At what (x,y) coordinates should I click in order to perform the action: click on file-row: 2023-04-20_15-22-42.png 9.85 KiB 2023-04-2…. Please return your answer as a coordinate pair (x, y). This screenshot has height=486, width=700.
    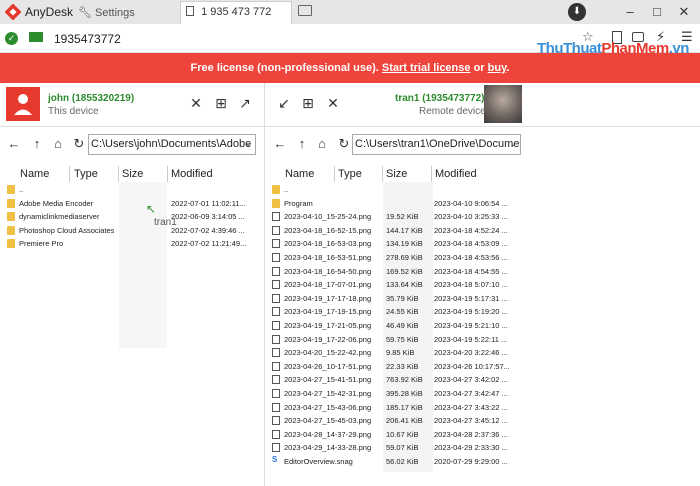
    Looking at the image, I should click on (482, 353).